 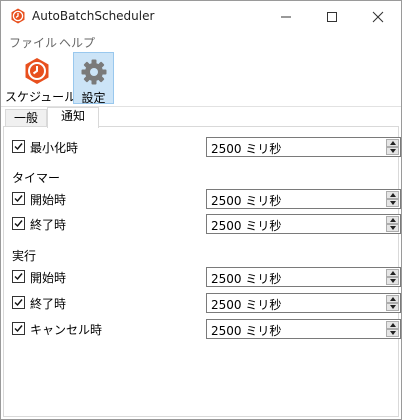 I want to click on close-icon, so click(x=378, y=17).